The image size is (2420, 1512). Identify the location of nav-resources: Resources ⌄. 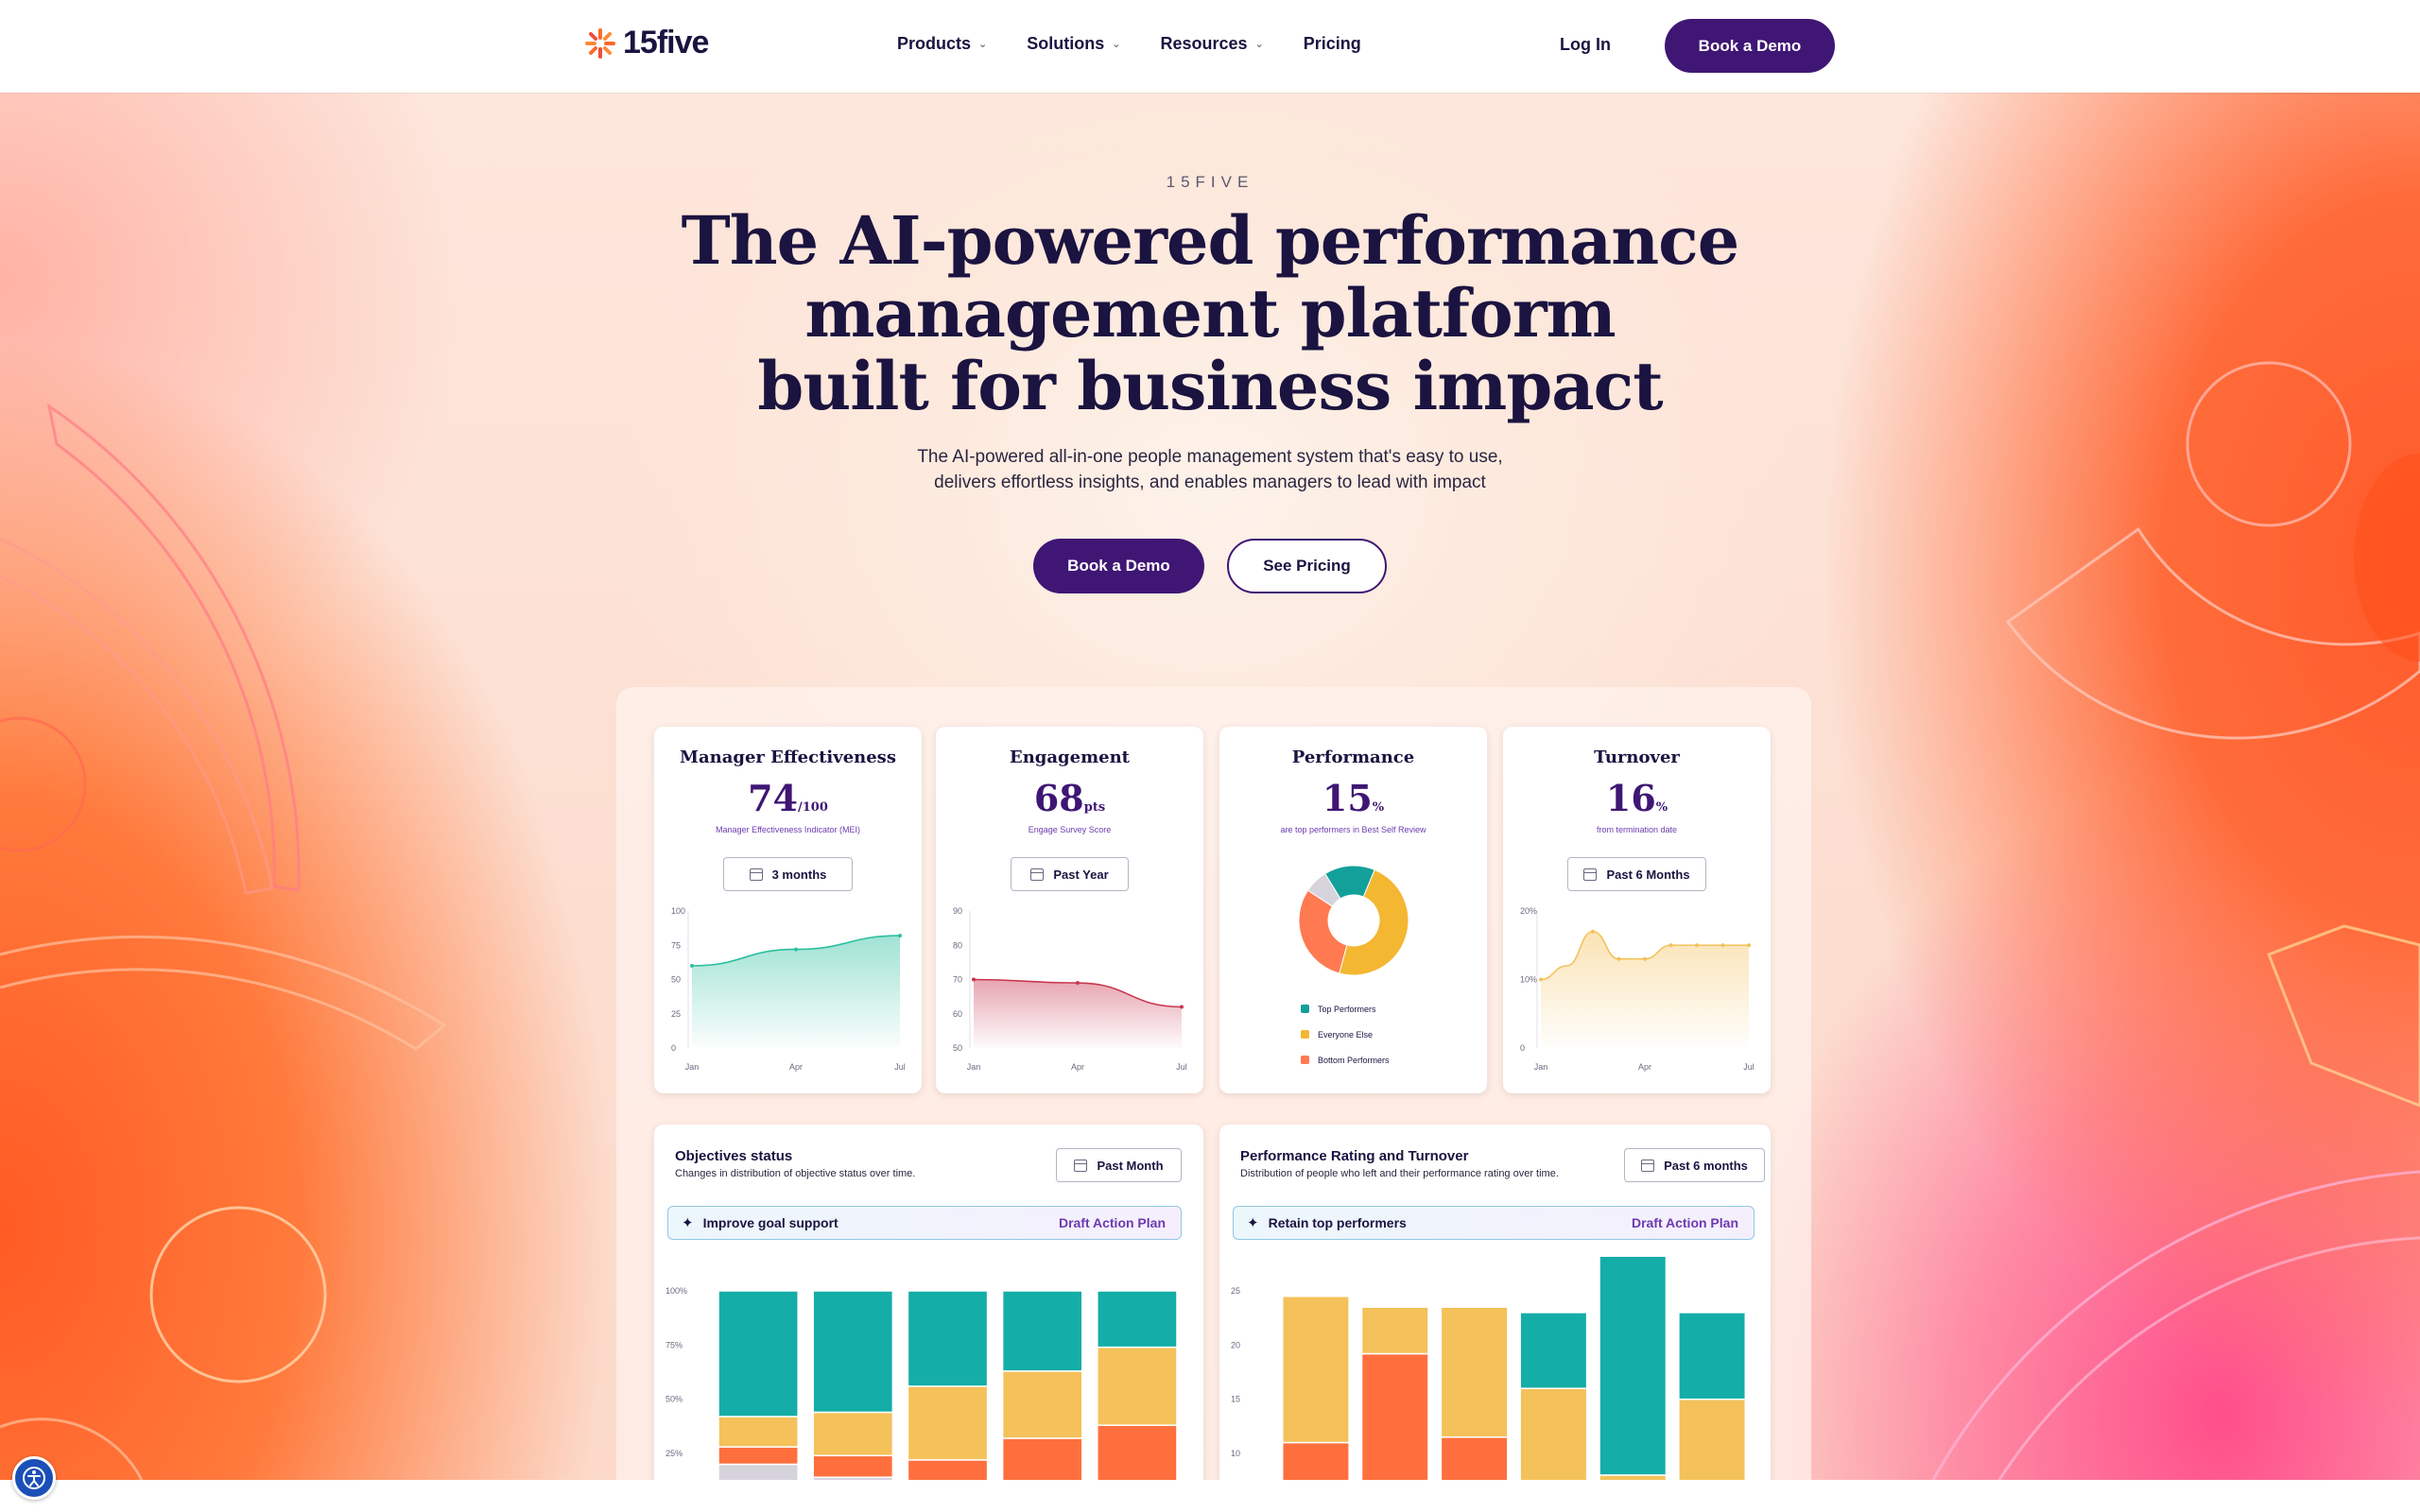
(1211, 44).